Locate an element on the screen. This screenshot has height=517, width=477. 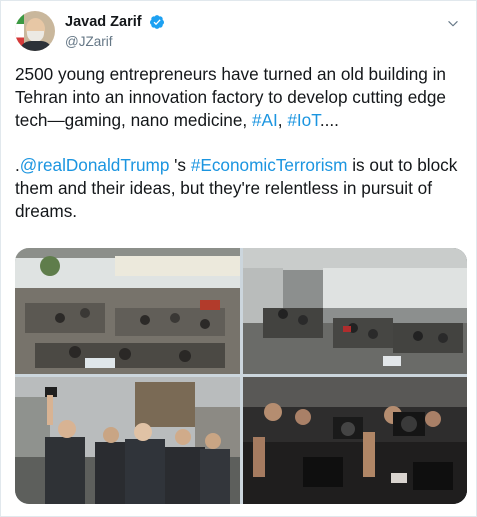
avatar-suit is located at coordinates (36, 46).